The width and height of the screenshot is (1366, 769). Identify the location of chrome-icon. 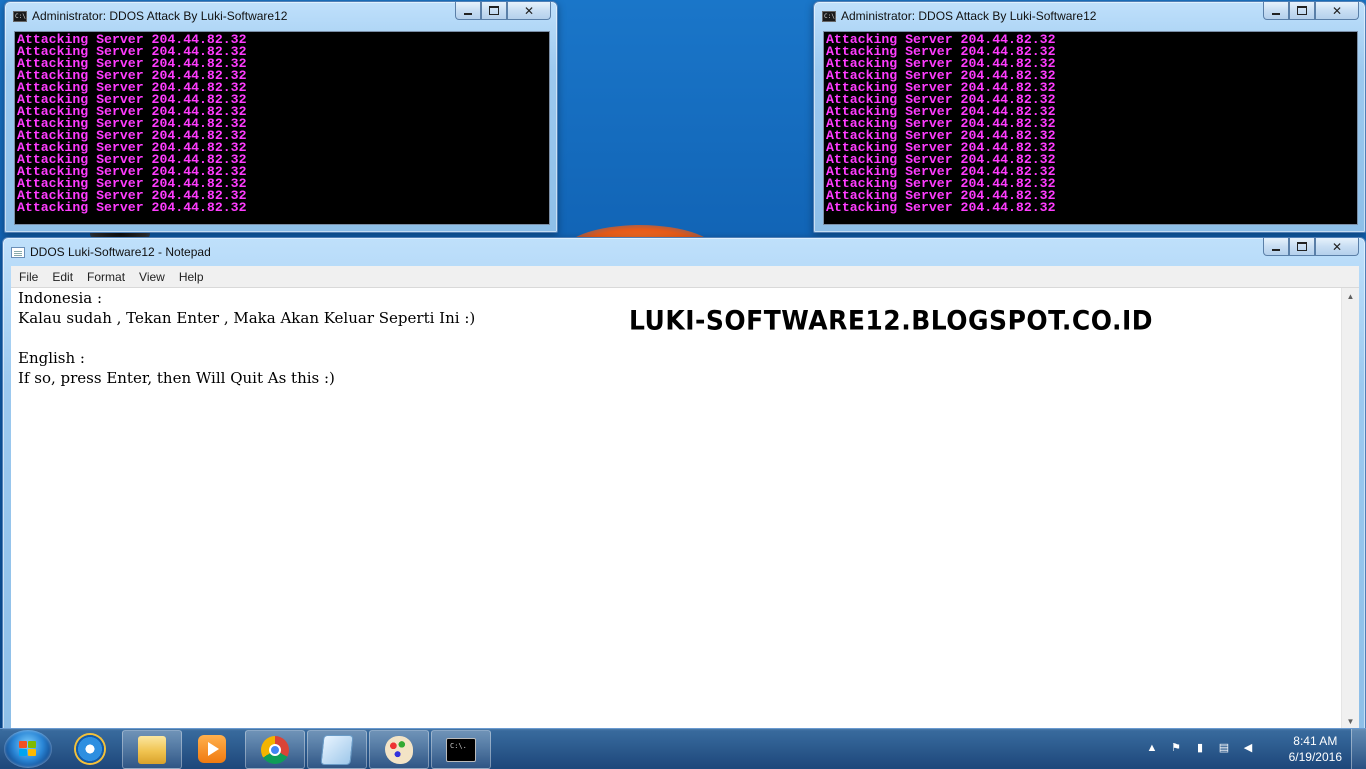
(275, 749).